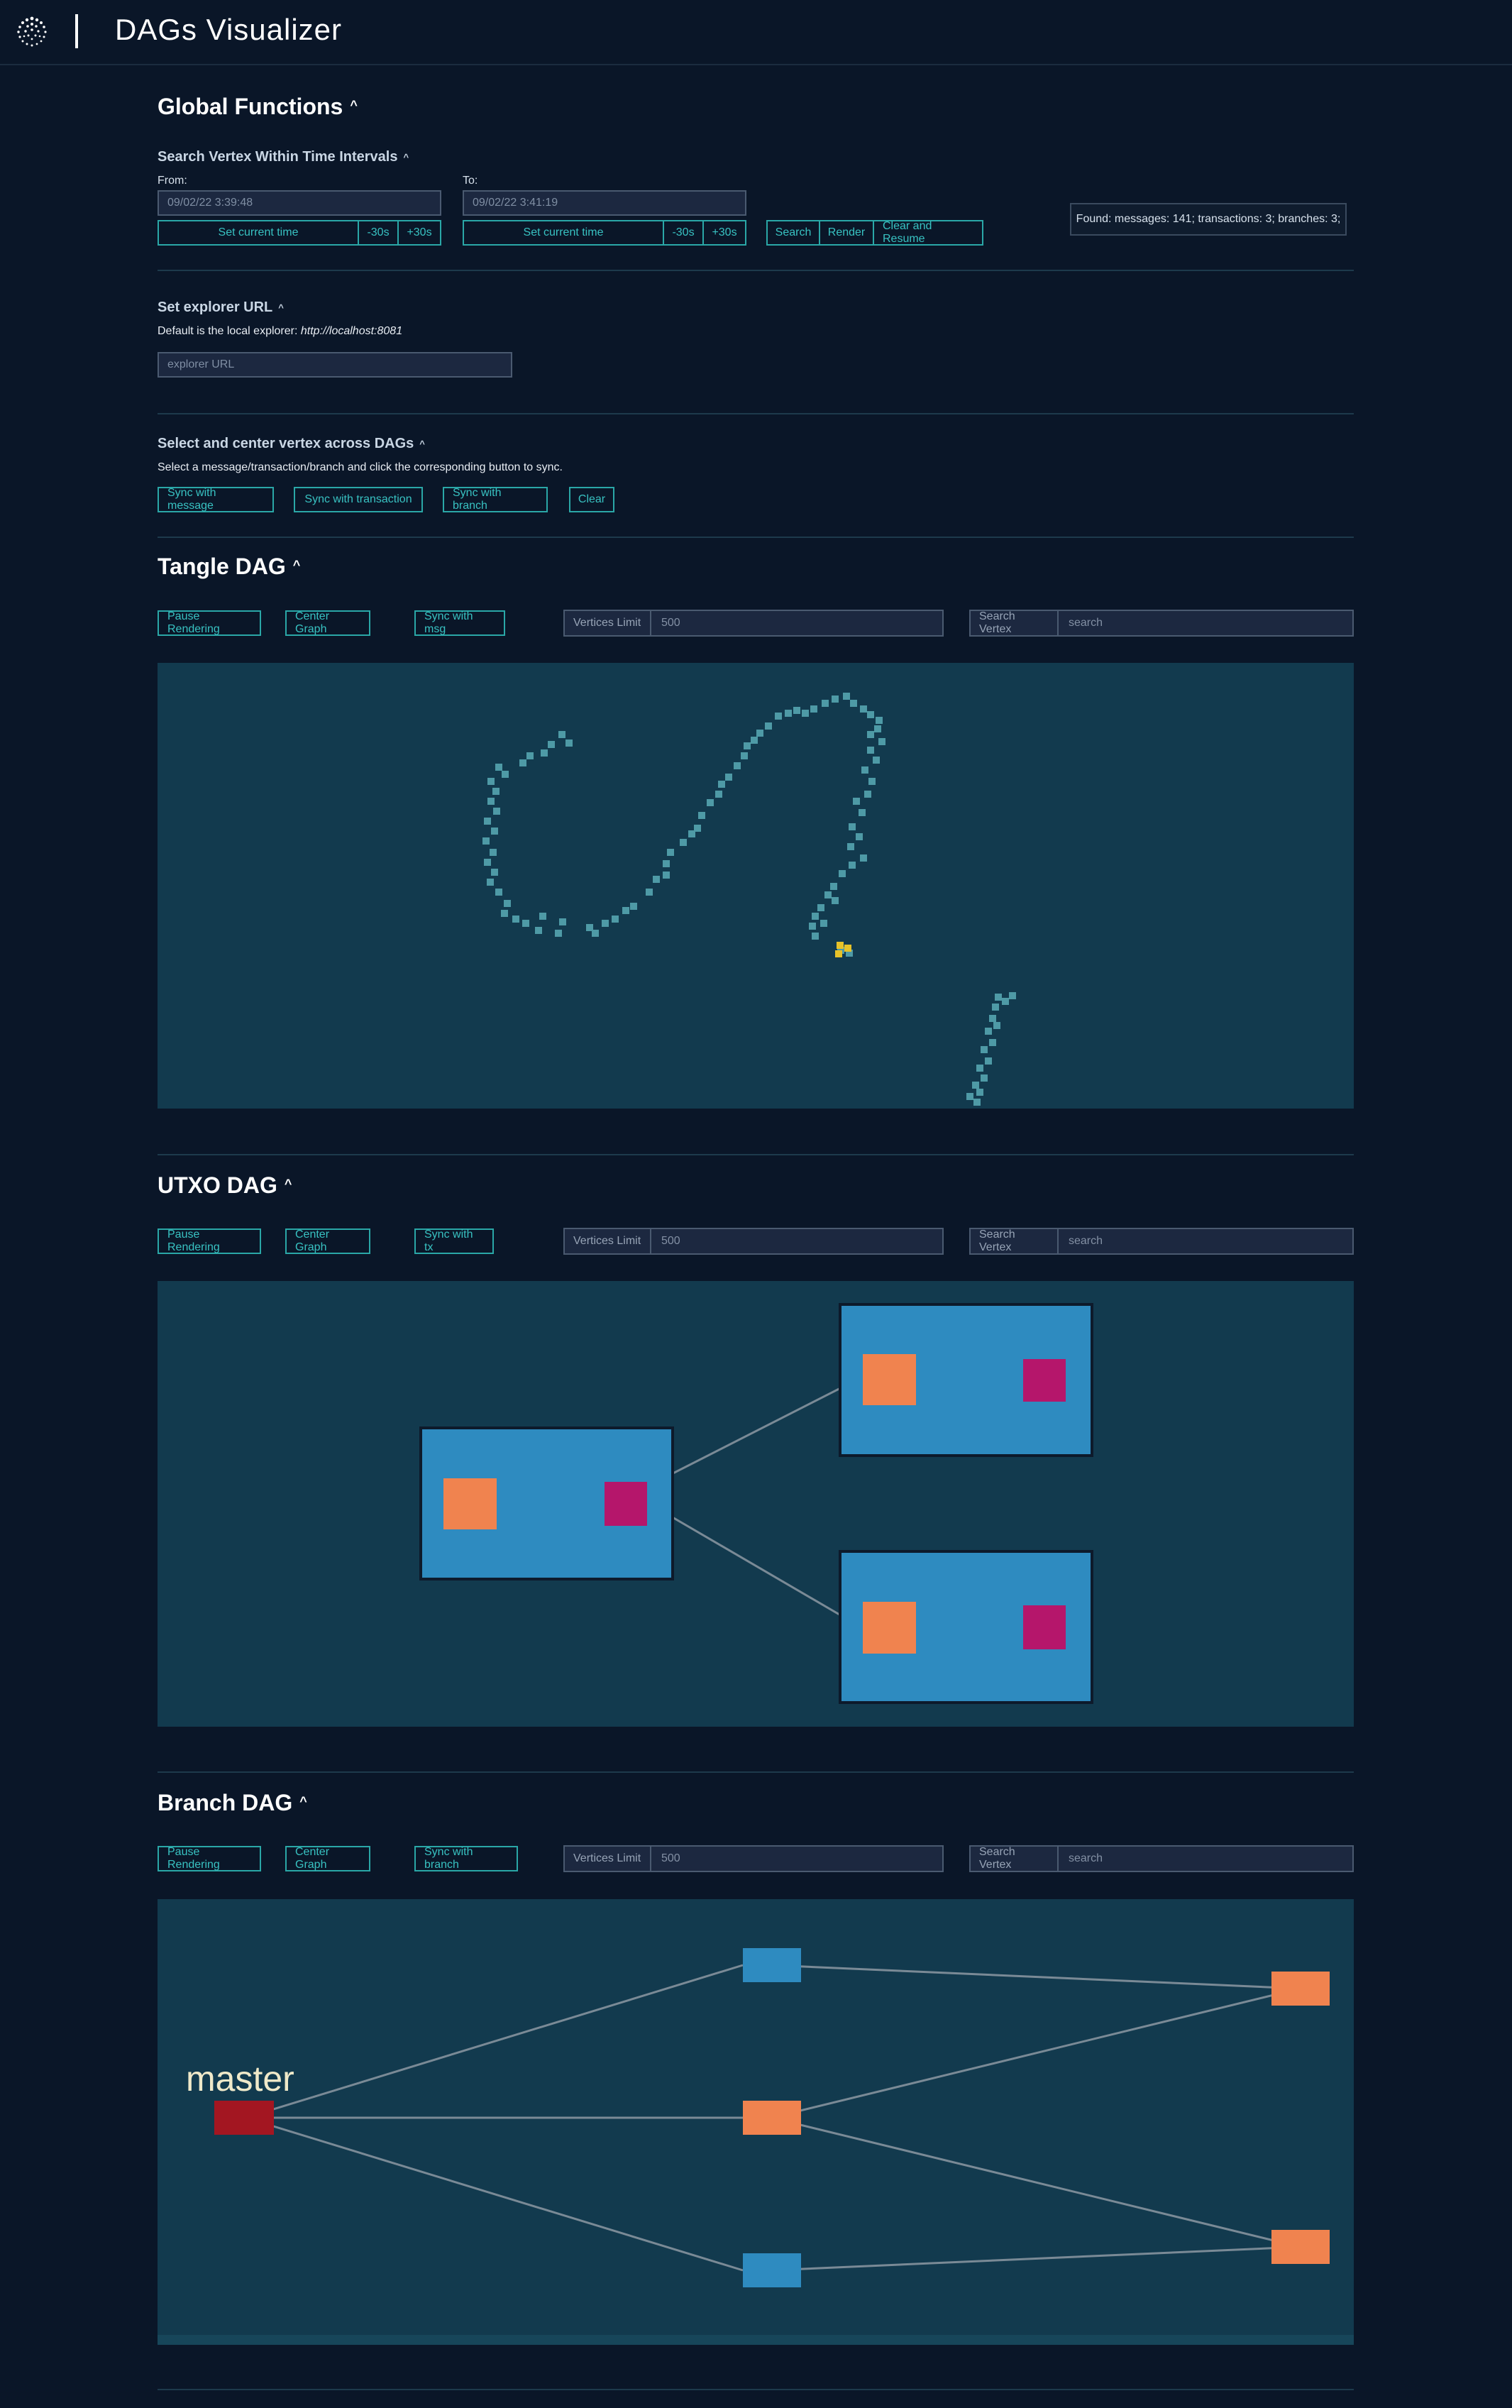 This screenshot has height=2408, width=1512. What do you see at coordinates (1207, 1241) in the screenshot?
I see `utxo-search-input: search` at bounding box center [1207, 1241].